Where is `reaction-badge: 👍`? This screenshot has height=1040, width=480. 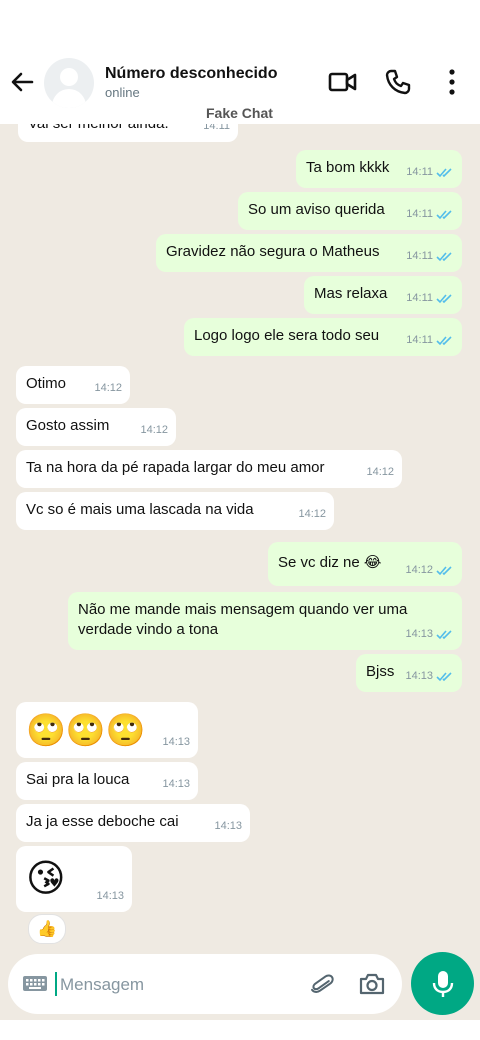
reaction-badge: 👍 is located at coordinates (47, 929).